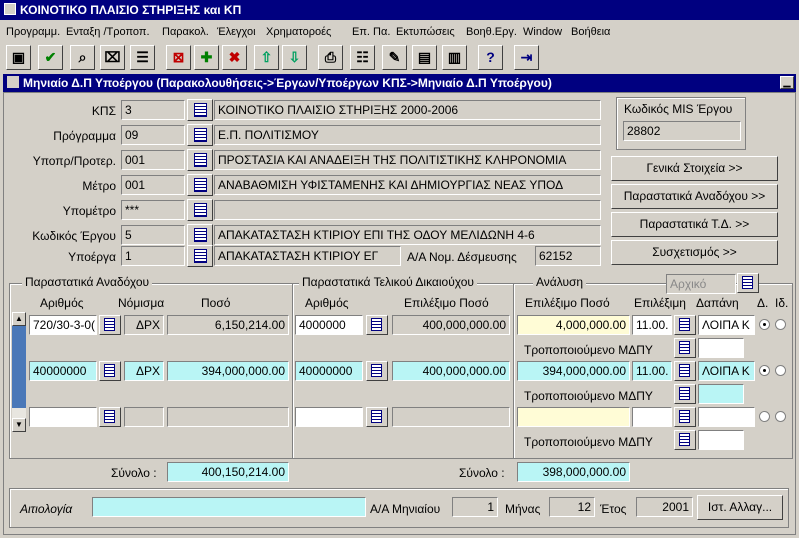 The width and height of the screenshot is (799, 538). I want to click on anadoxos-total-field: 400,150,214.00, so click(228, 472).